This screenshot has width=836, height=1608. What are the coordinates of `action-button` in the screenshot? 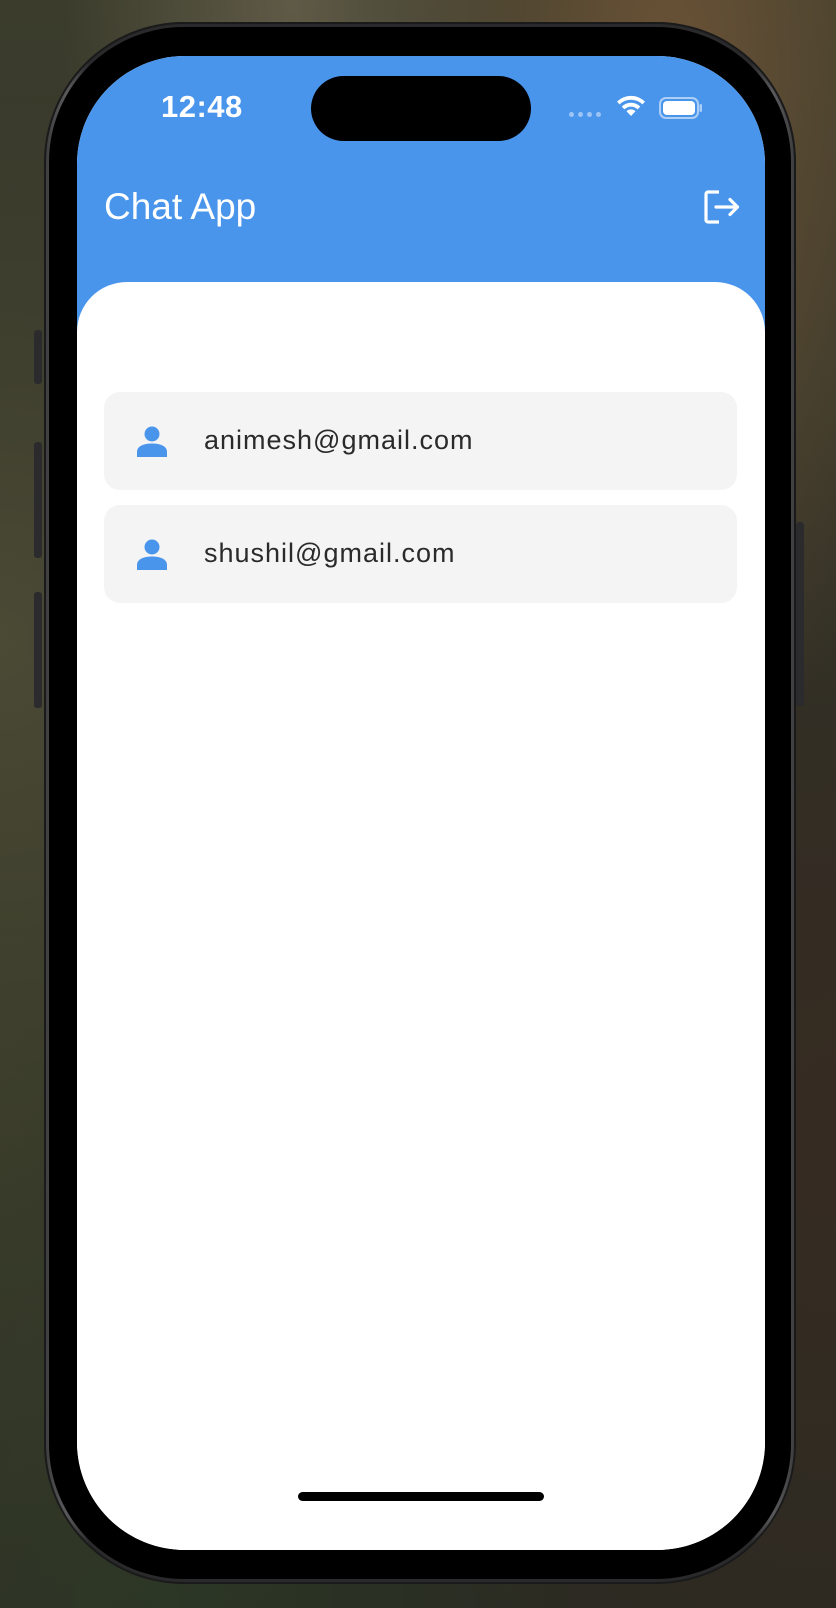 It's located at (38, 357).